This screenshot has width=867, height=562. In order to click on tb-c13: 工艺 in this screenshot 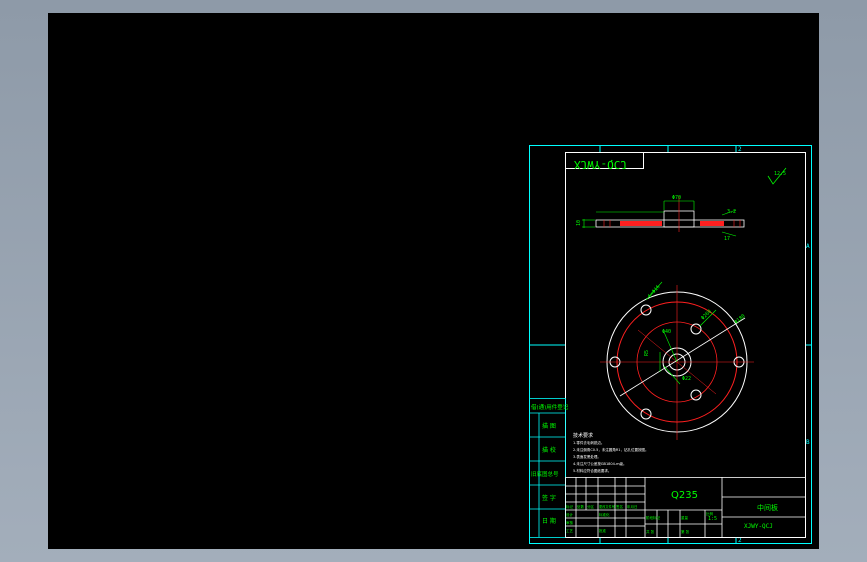, I will do `click(570, 530)`.